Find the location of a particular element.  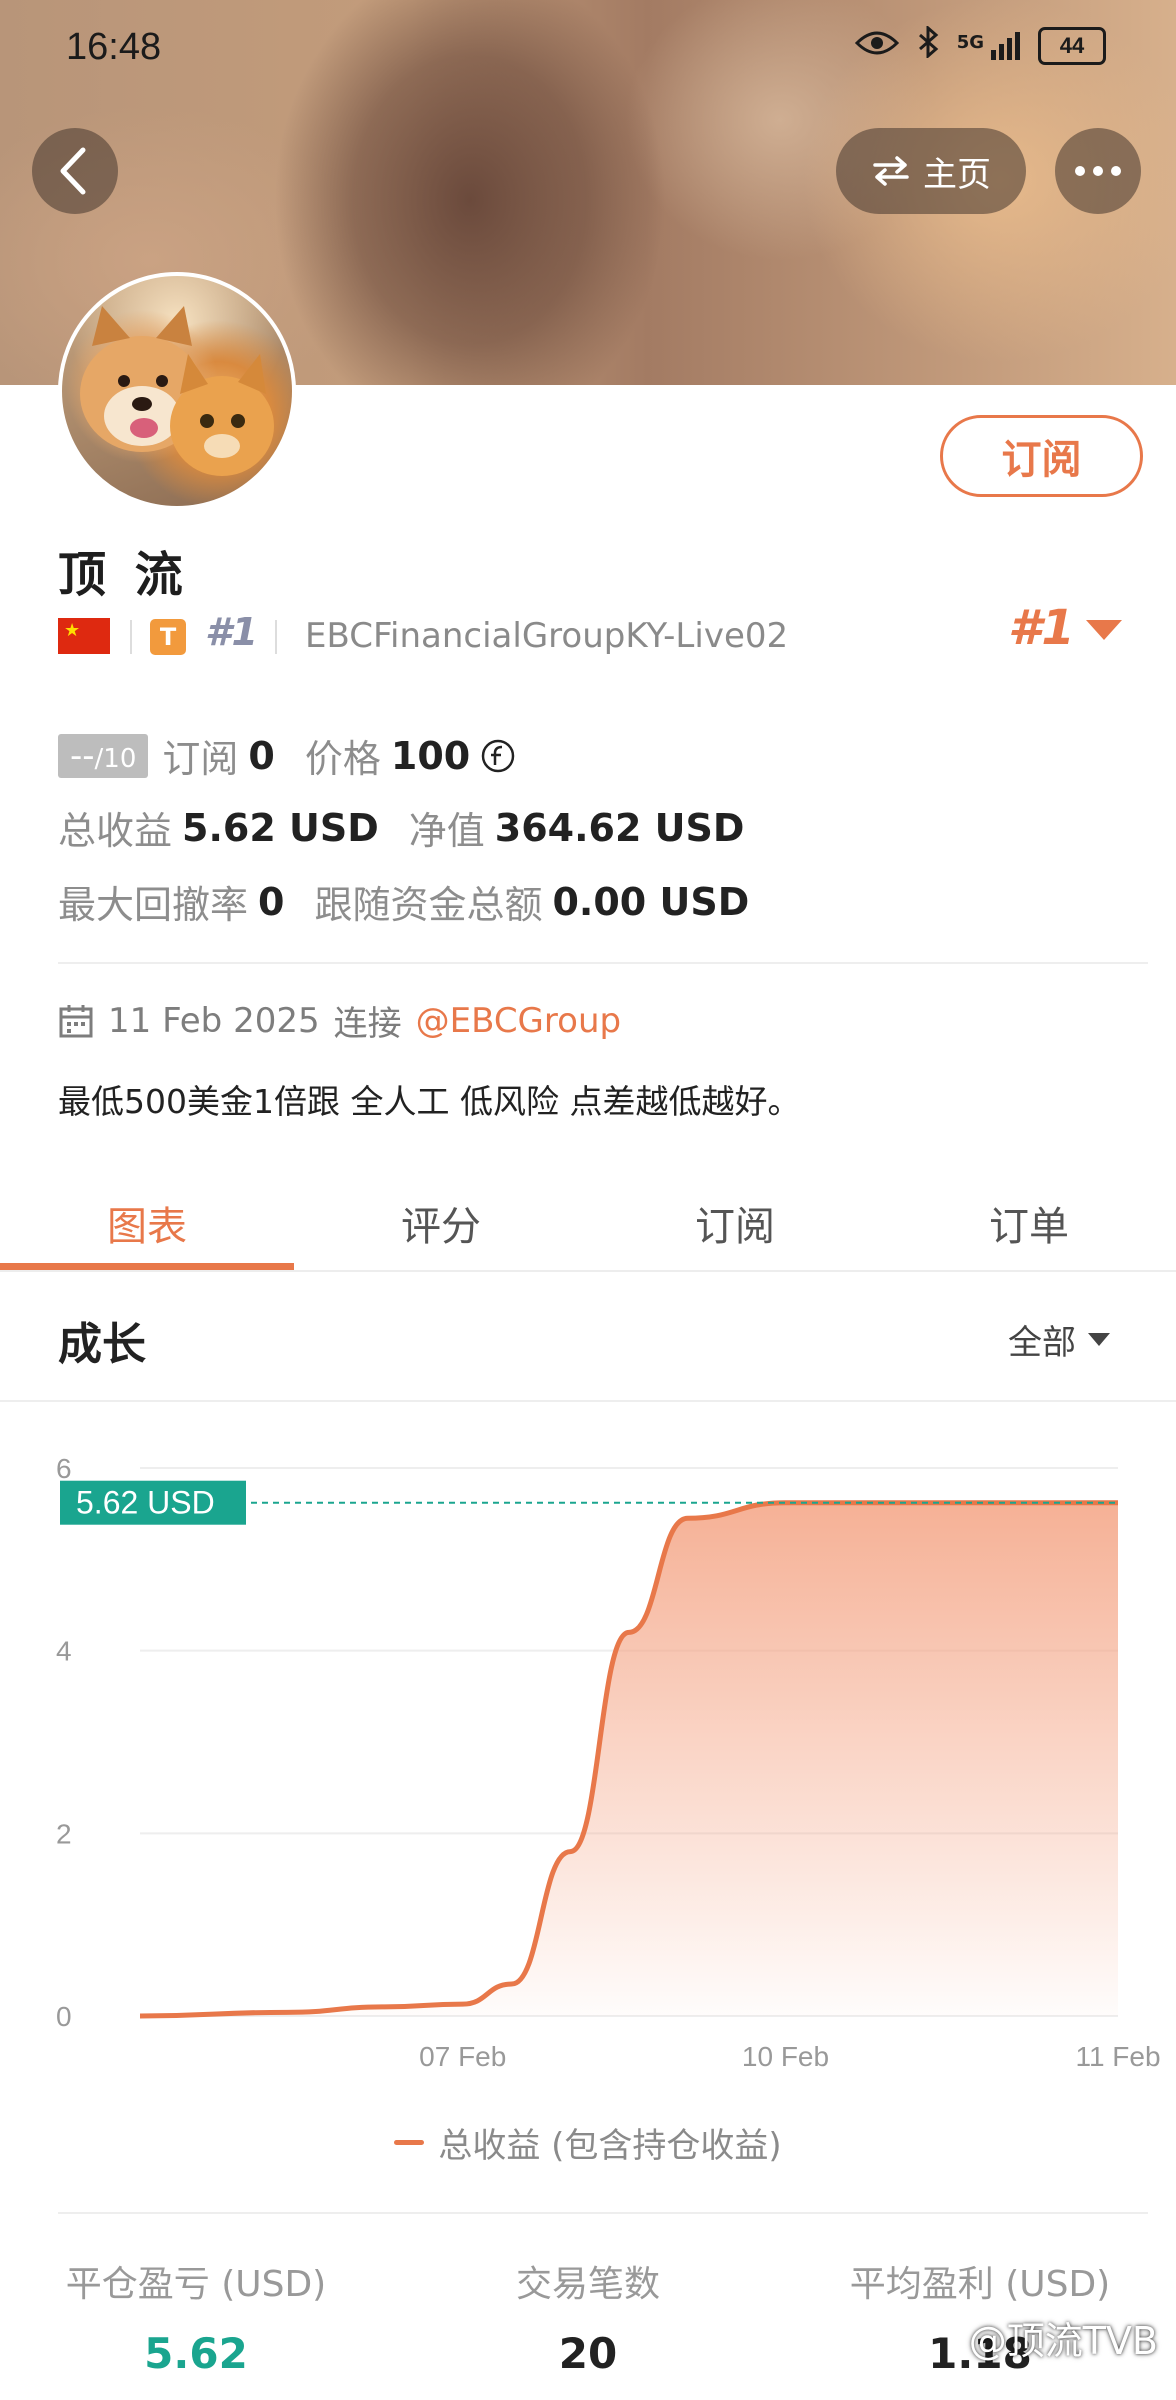

equity-value: 364.62 USD is located at coordinates (619, 827).